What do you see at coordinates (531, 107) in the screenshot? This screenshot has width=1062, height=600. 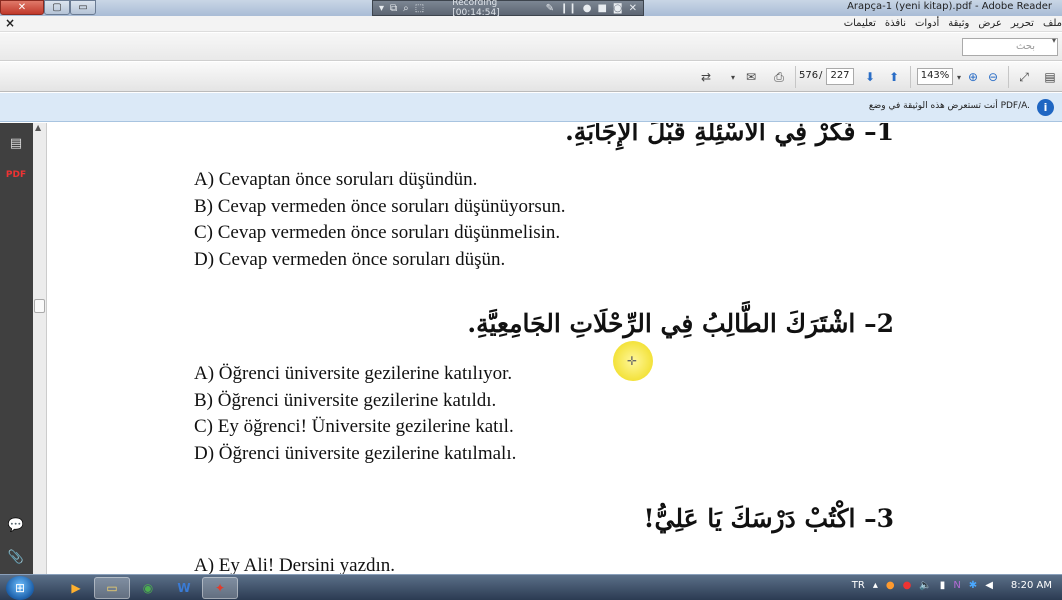 I see `info-bar: أنت تستعرض هذه الوثيقة في وضع PDF/A. i` at bounding box center [531, 107].